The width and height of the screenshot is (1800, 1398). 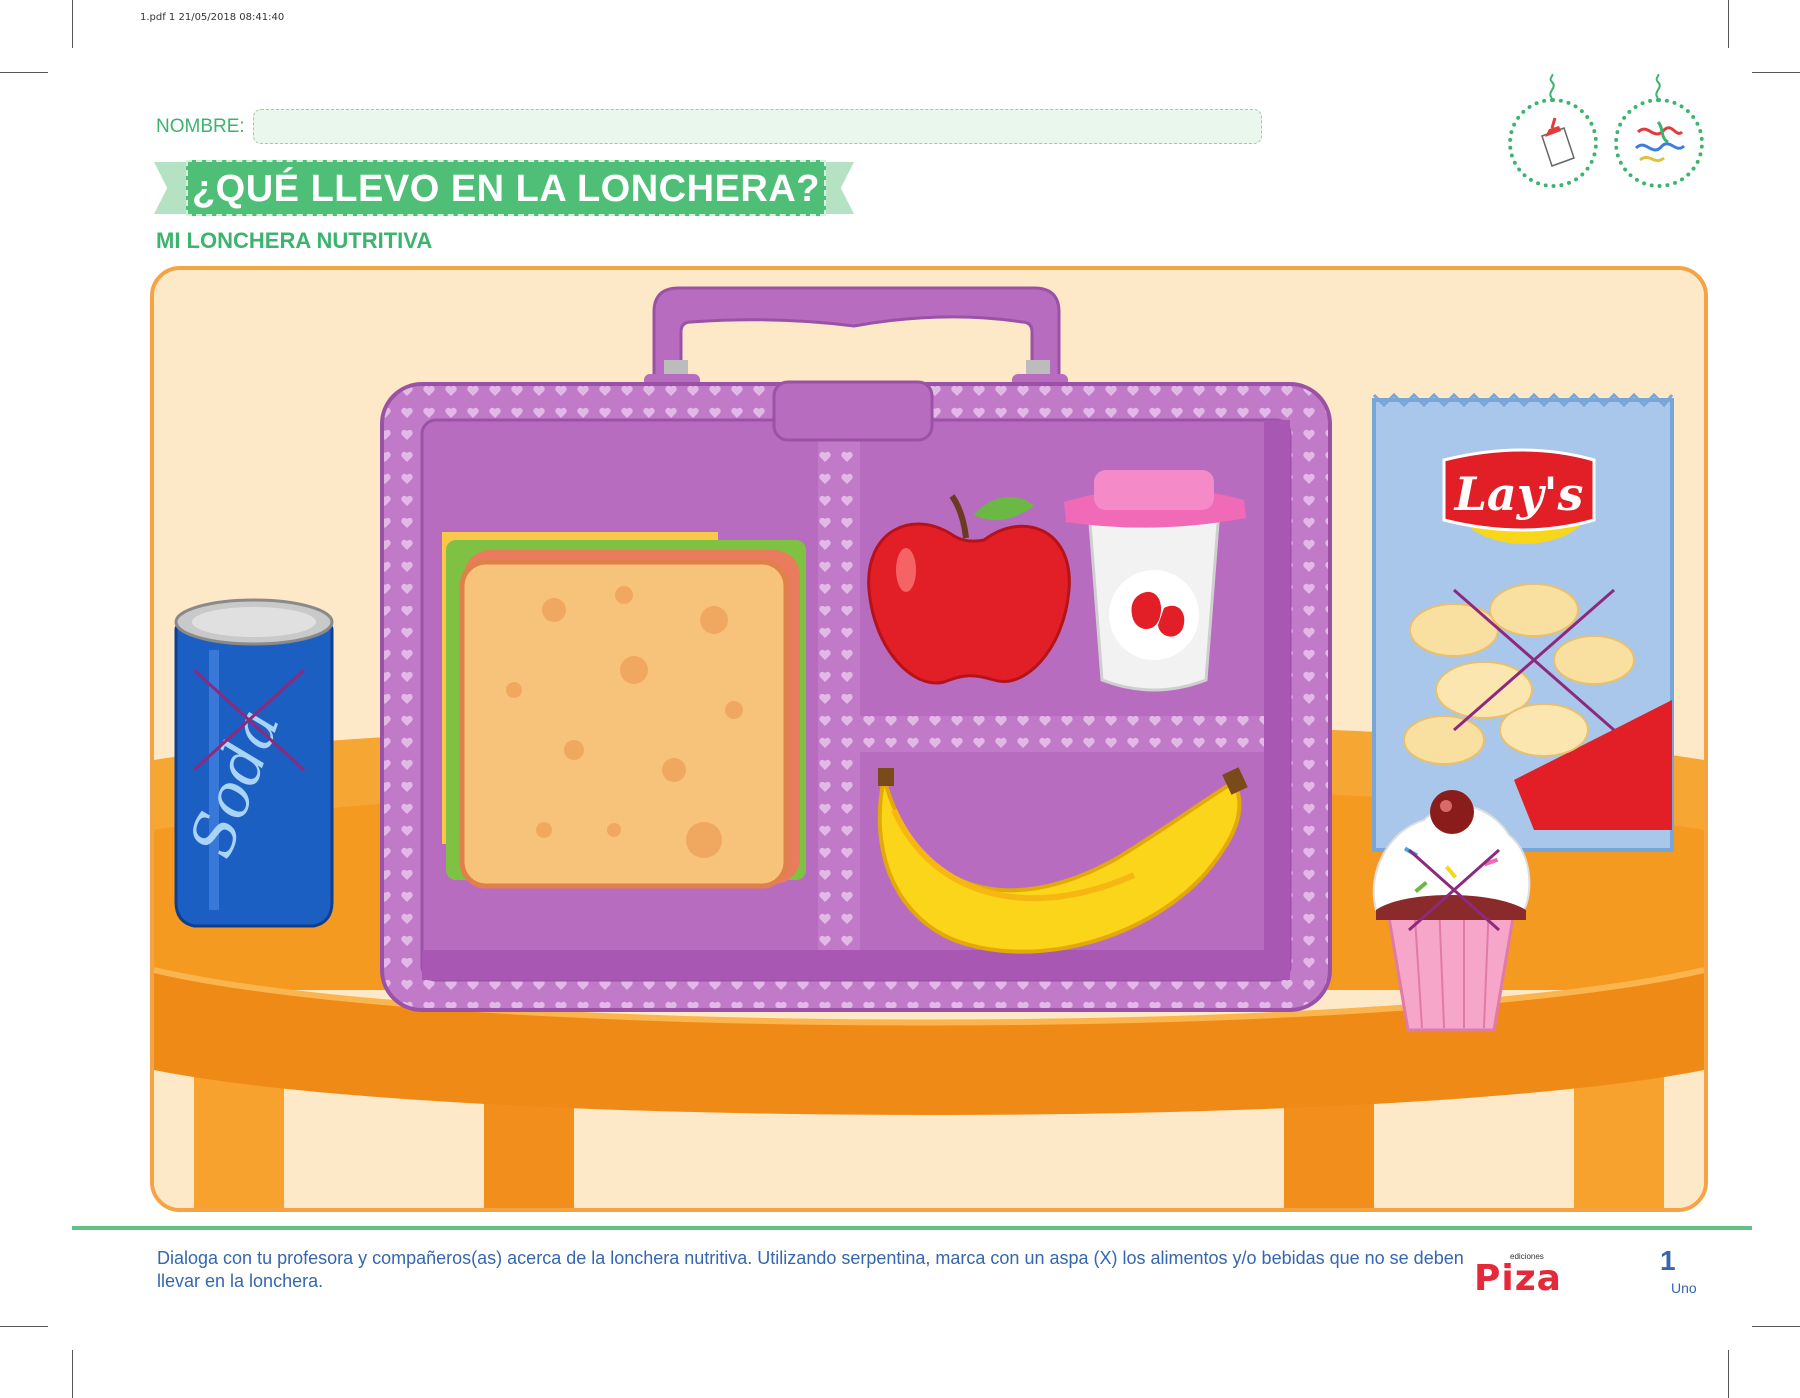 What do you see at coordinates (254, 763) in the screenshot?
I see `soda-can: Soda` at bounding box center [254, 763].